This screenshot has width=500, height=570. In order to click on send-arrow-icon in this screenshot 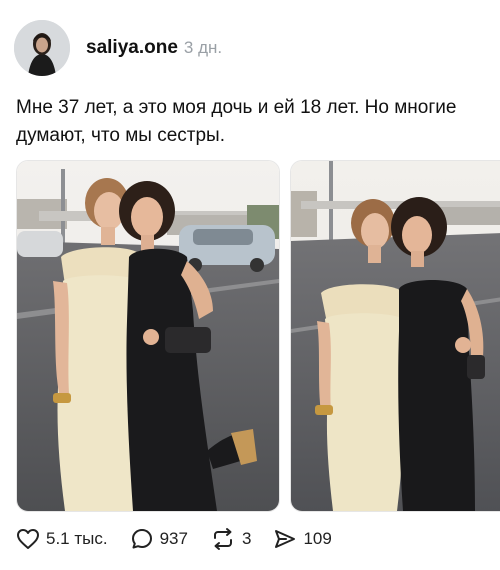, I will do `click(285, 539)`.